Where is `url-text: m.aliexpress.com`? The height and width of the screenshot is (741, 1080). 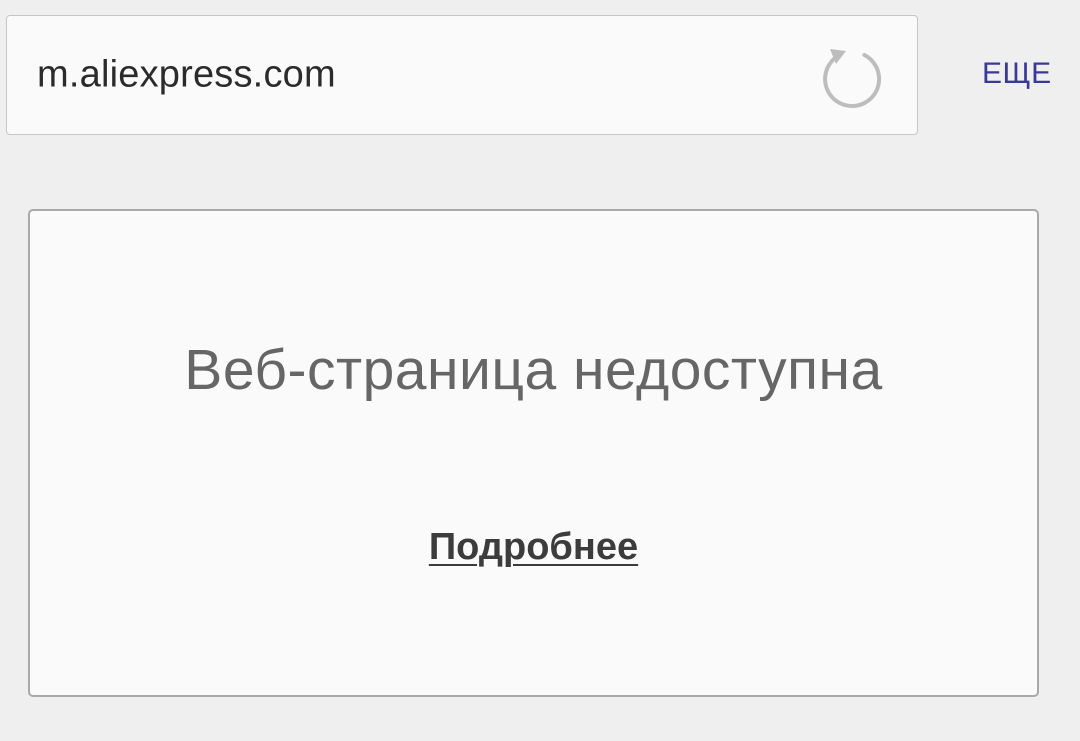
url-text: m.aliexpress.com is located at coordinates (186, 75).